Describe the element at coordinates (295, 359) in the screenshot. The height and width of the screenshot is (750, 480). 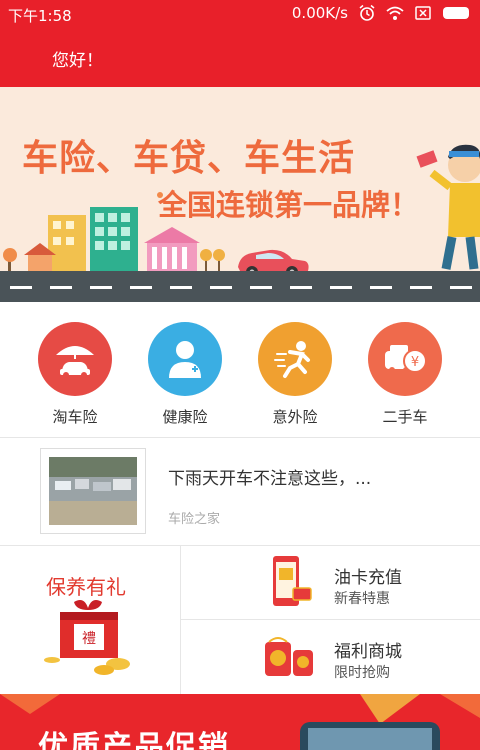
I see `running-man-icon` at that location.